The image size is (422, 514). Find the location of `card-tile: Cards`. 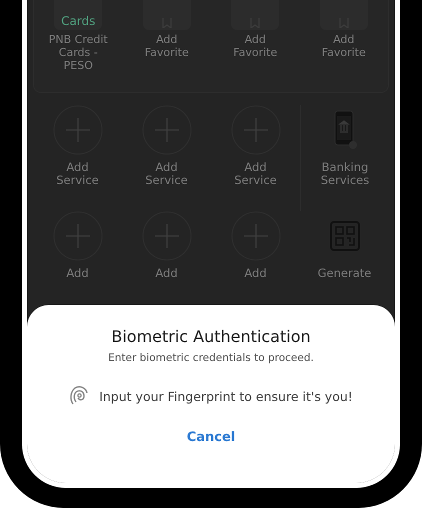

card-tile: Cards is located at coordinates (78, 15).